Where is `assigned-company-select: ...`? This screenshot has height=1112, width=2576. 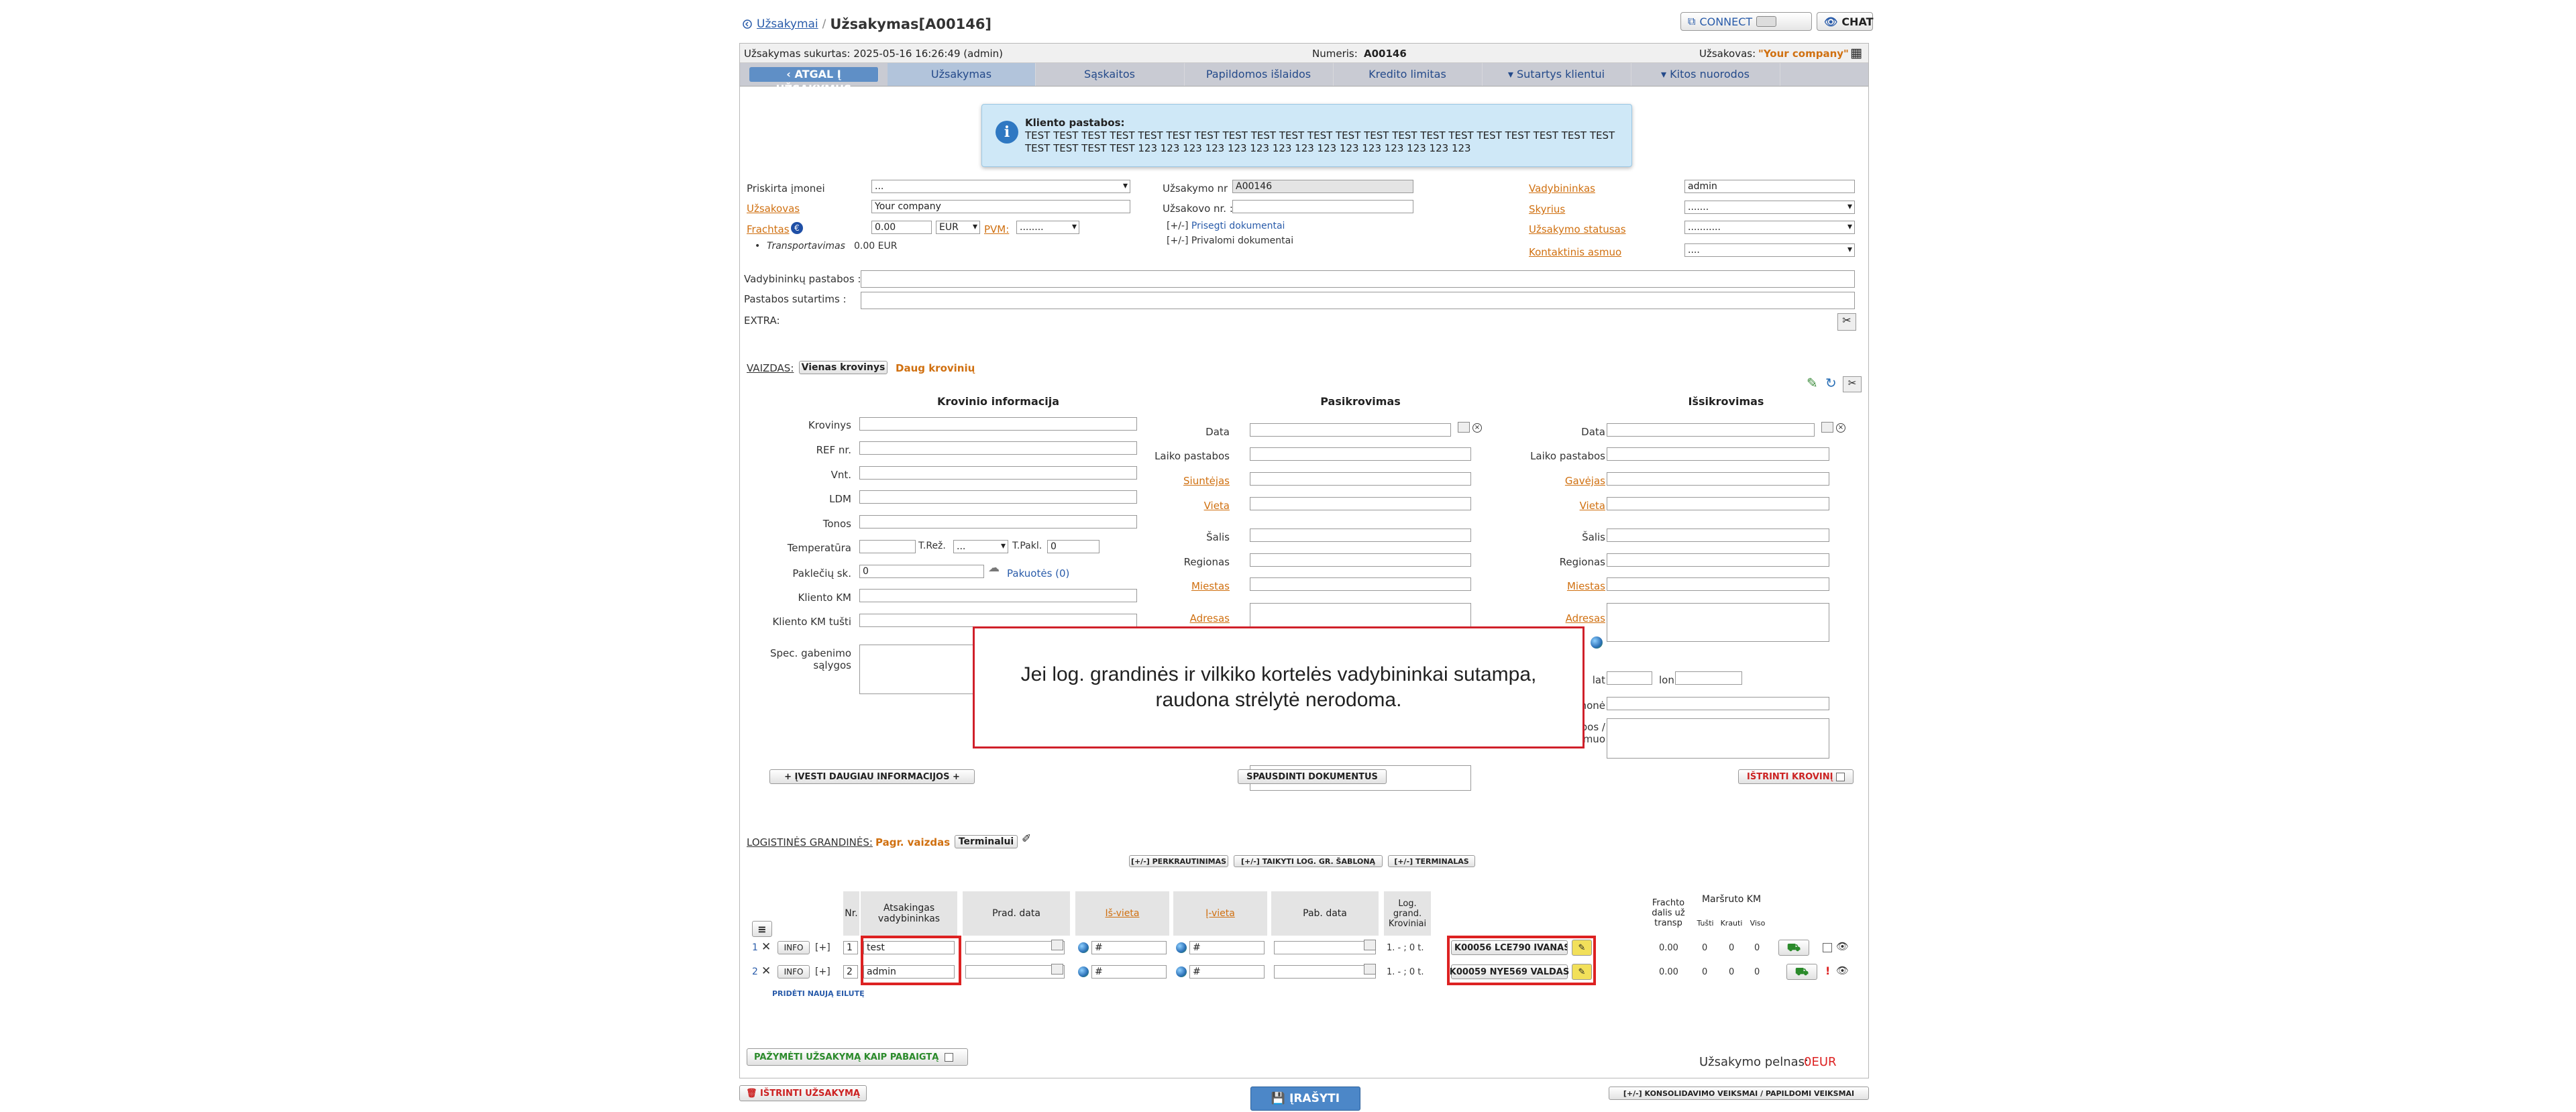 assigned-company-select: ... is located at coordinates (1000, 186).